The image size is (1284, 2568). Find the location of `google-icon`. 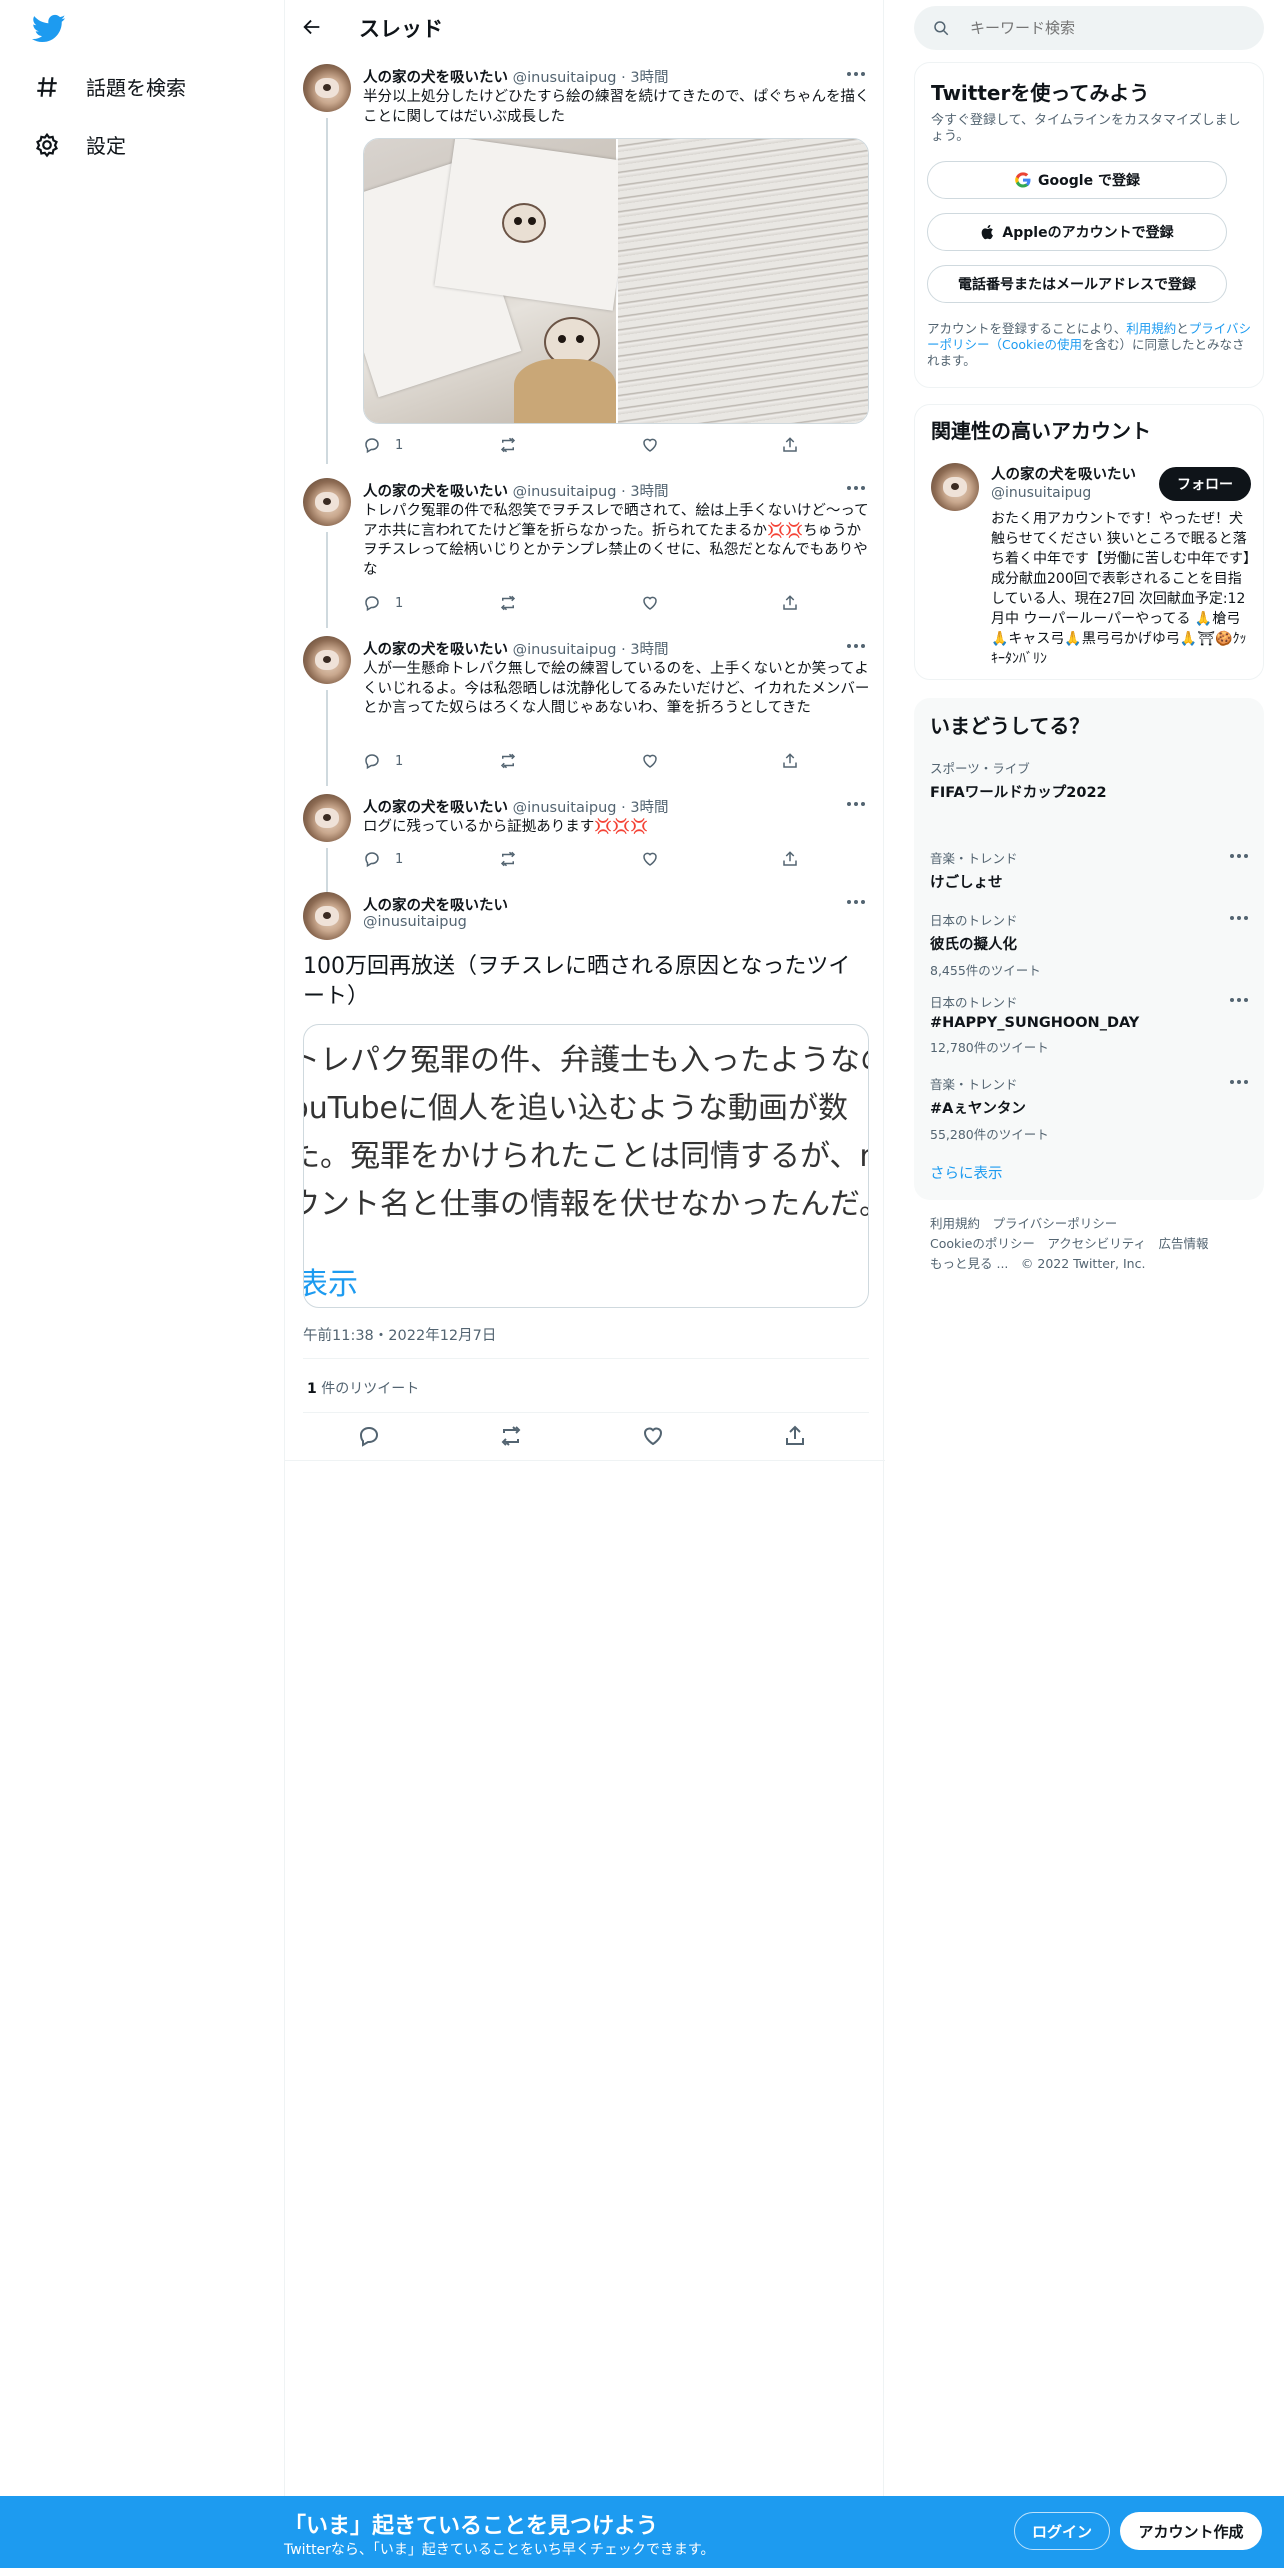

google-icon is located at coordinates (1023, 180).